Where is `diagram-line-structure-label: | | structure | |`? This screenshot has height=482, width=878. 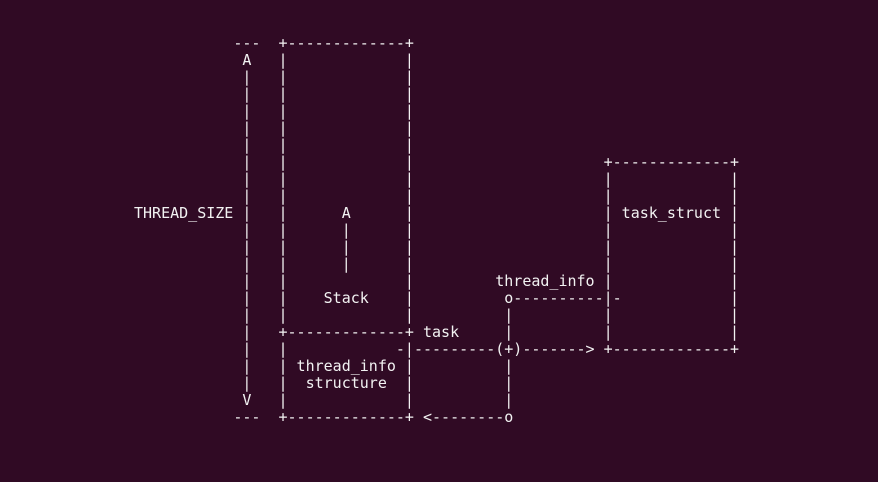
diagram-line-structure-label: | | structure | | is located at coordinates (324, 383).